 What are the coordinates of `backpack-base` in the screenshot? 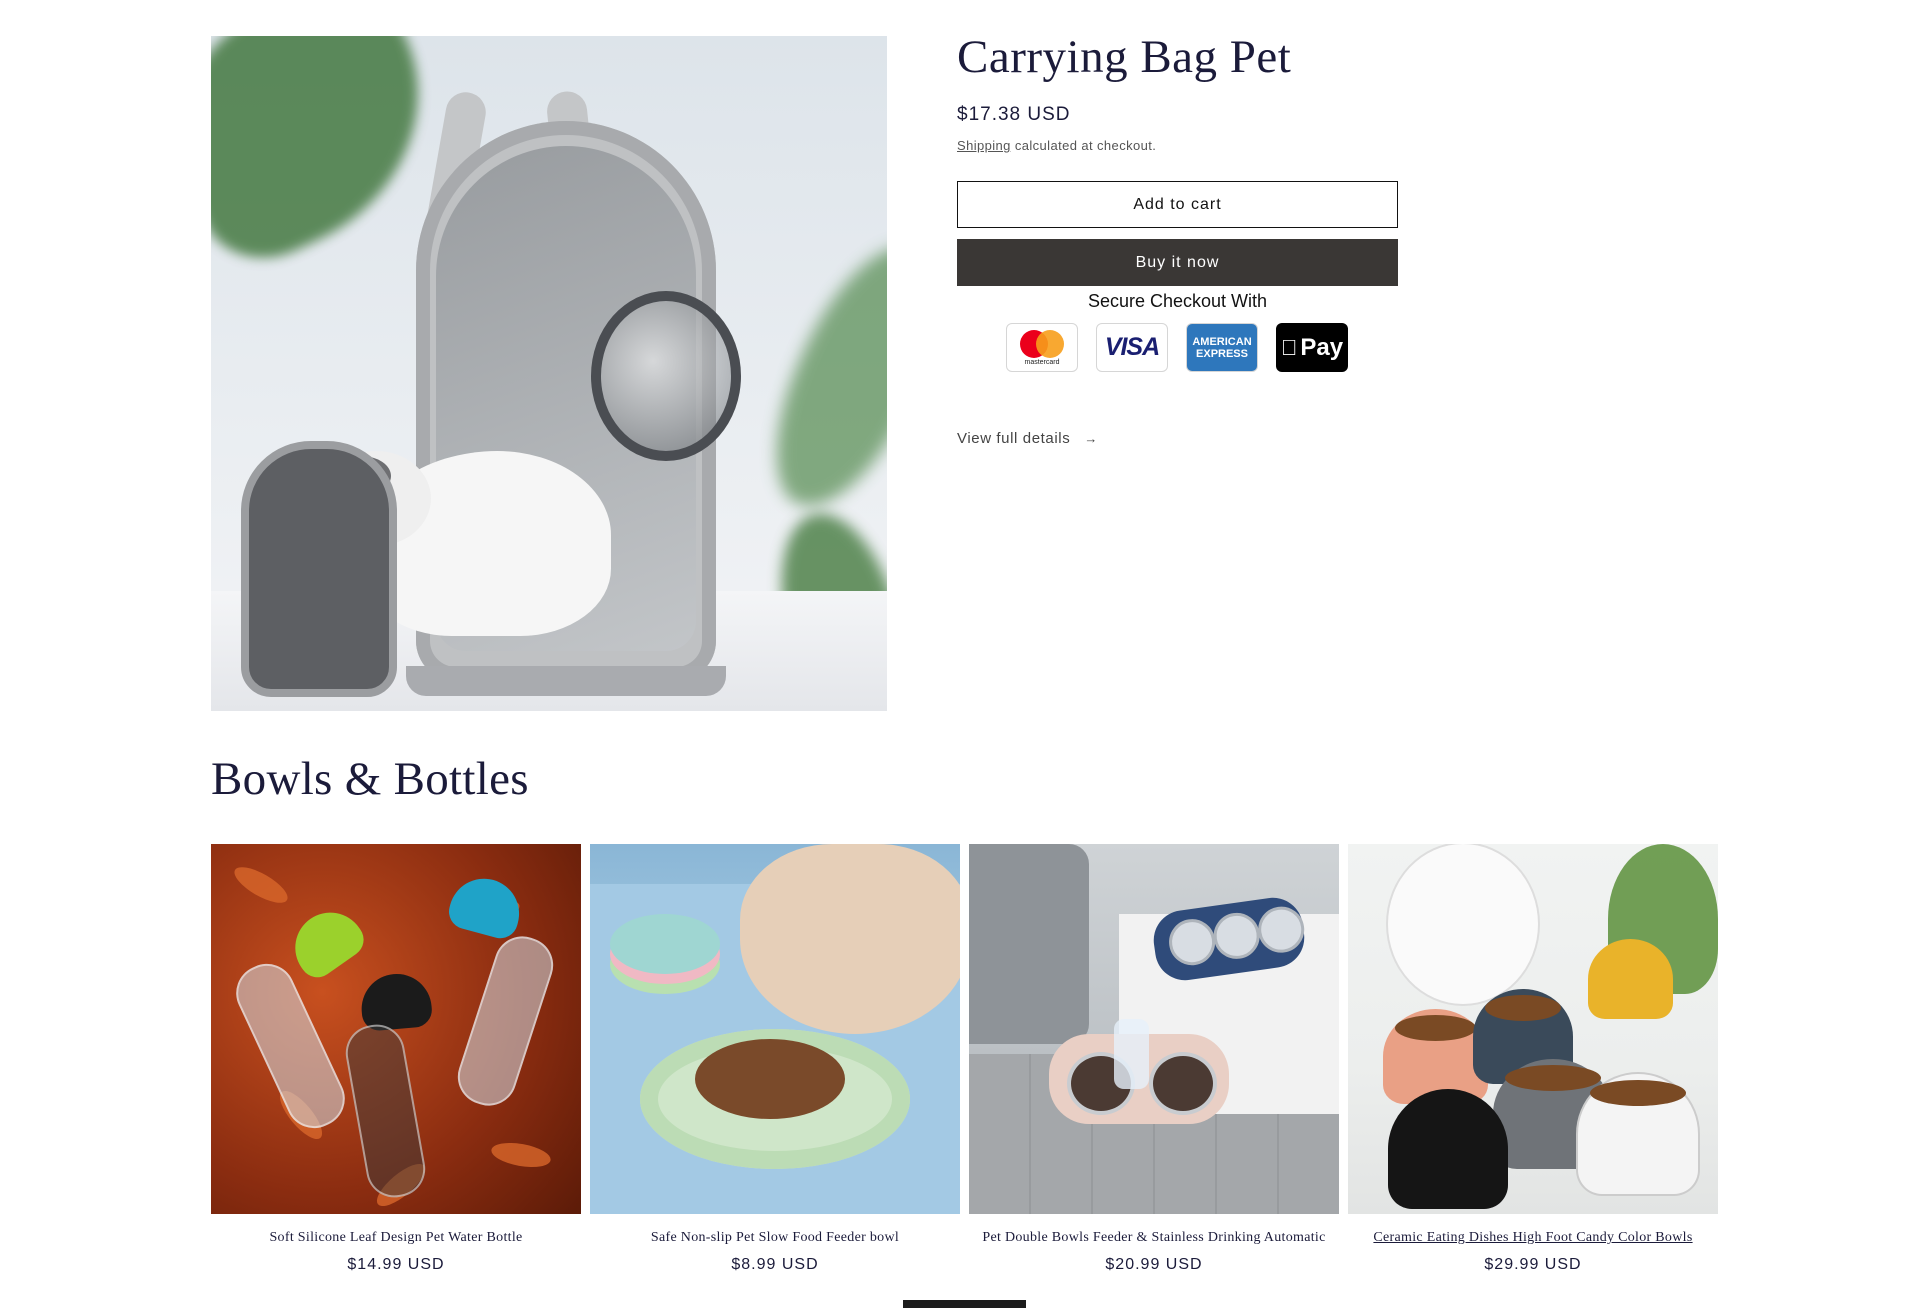 It's located at (566, 681).